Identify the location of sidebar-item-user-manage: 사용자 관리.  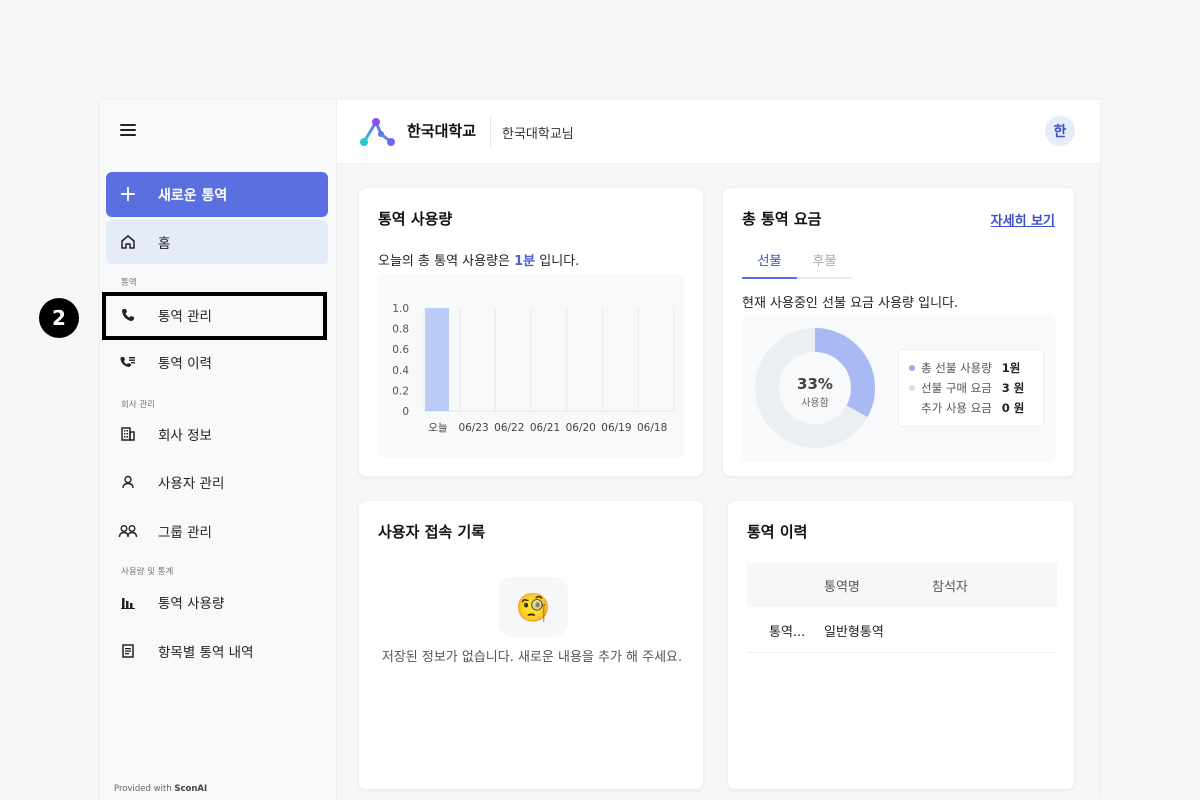
(217, 482).